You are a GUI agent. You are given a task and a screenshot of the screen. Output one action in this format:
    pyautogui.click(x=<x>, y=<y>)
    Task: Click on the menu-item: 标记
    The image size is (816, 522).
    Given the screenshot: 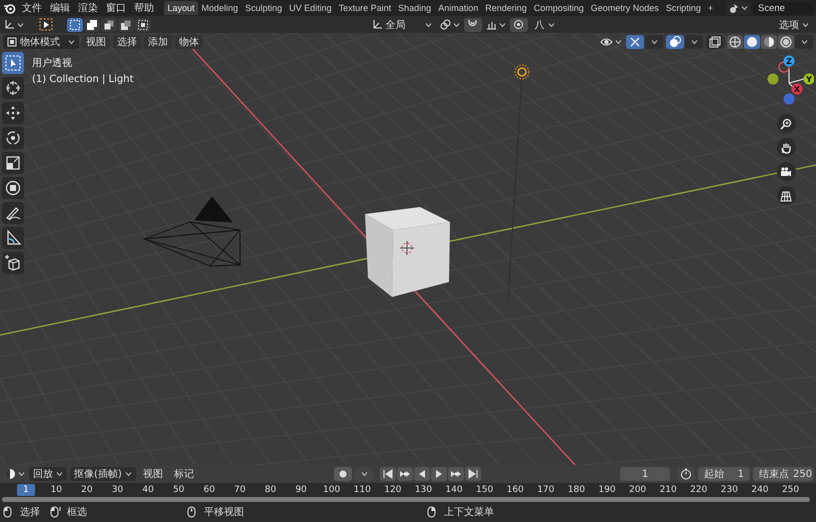 What is the action you would take?
    pyautogui.click(x=184, y=474)
    